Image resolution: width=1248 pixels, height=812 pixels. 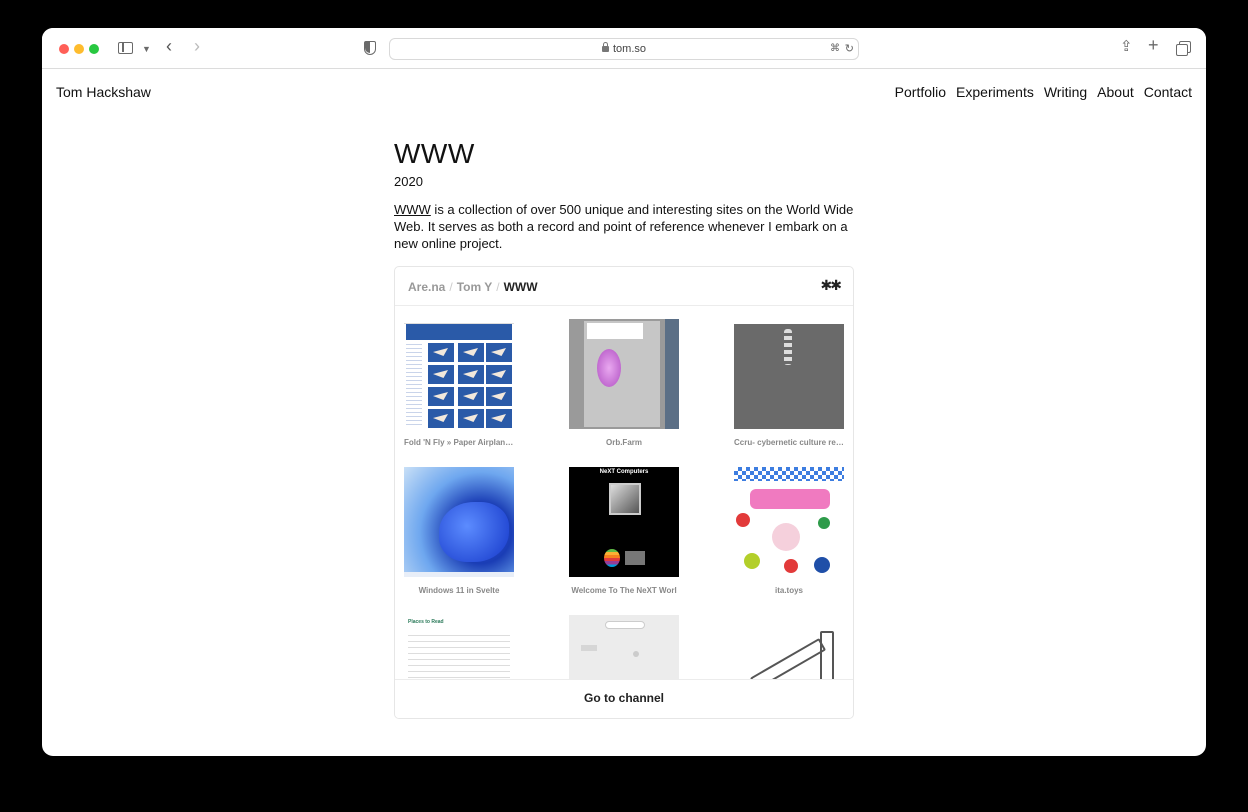 I want to click on grid-item: Windows 11 in Svelte, so click(x=464, y=531).